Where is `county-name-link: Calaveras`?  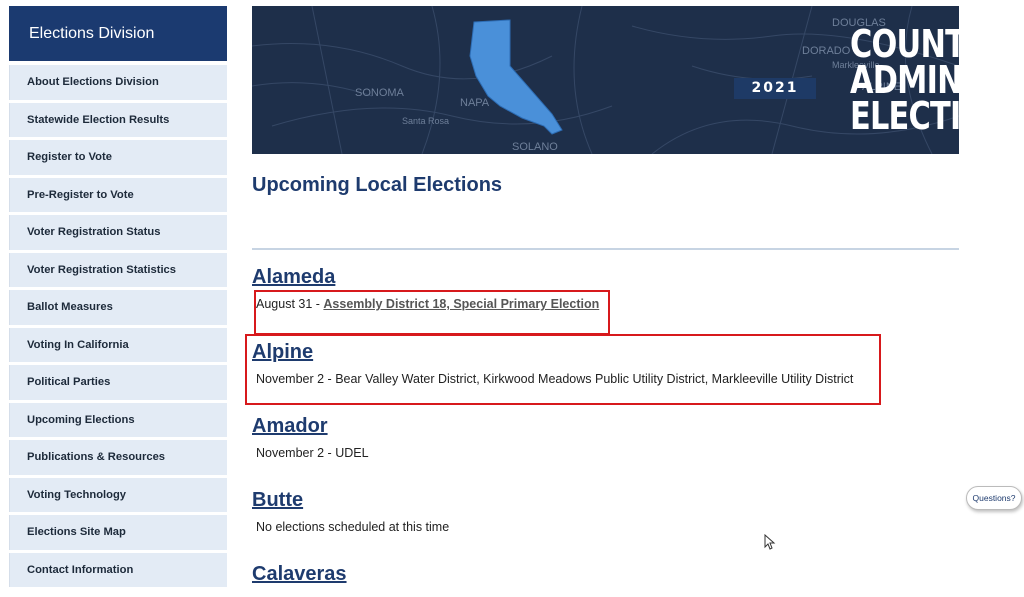
county-name-link: Calaveras is located at coordinates (299, 574).